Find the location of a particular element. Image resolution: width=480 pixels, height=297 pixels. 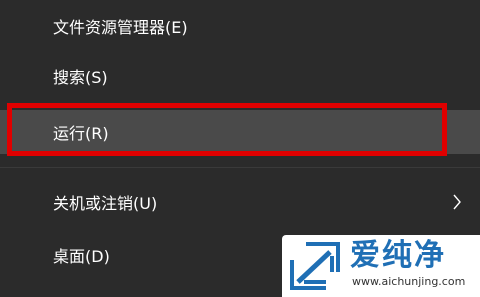

menu-item-run: 运行(R) is located at coordinates (240, 132).